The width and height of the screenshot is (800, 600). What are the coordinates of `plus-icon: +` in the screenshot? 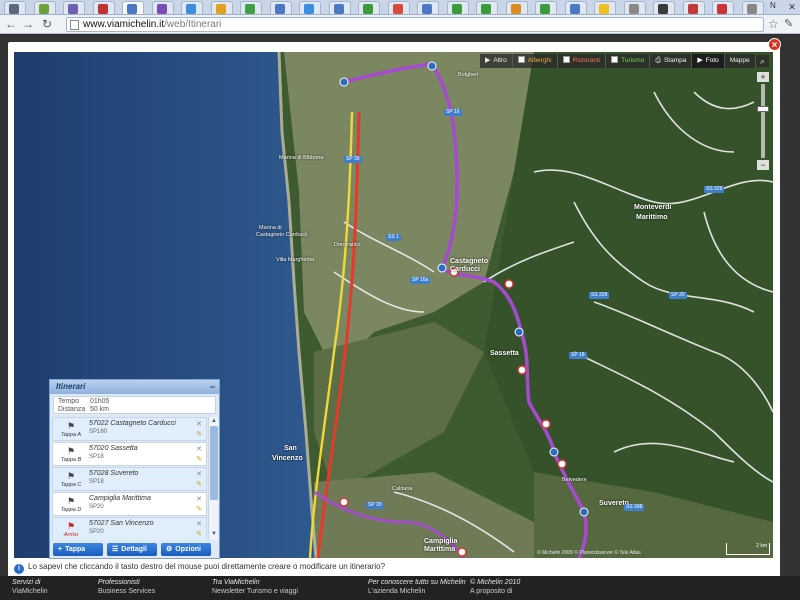 It's located at (60, 549).